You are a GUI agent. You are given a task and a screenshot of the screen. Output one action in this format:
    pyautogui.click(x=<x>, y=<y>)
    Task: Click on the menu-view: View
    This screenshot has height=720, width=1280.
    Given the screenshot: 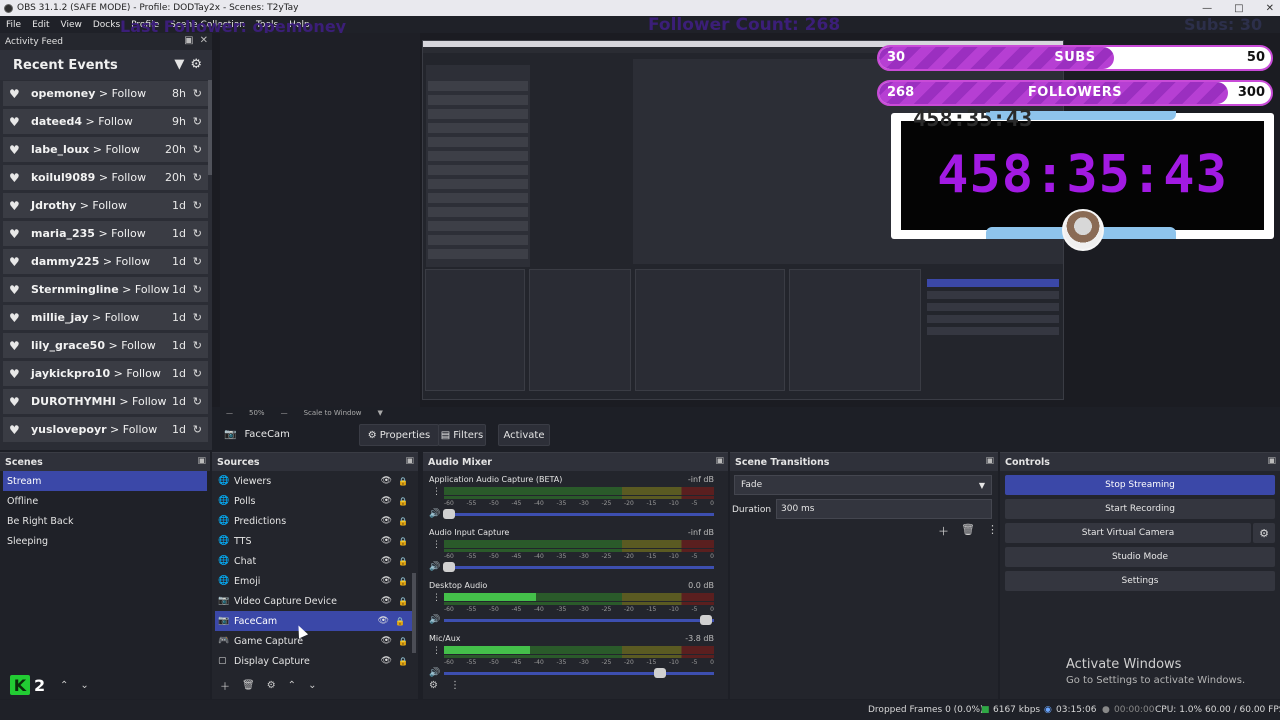 What is the action you would take?
    pyautogui.click(x=71, y=25)
    